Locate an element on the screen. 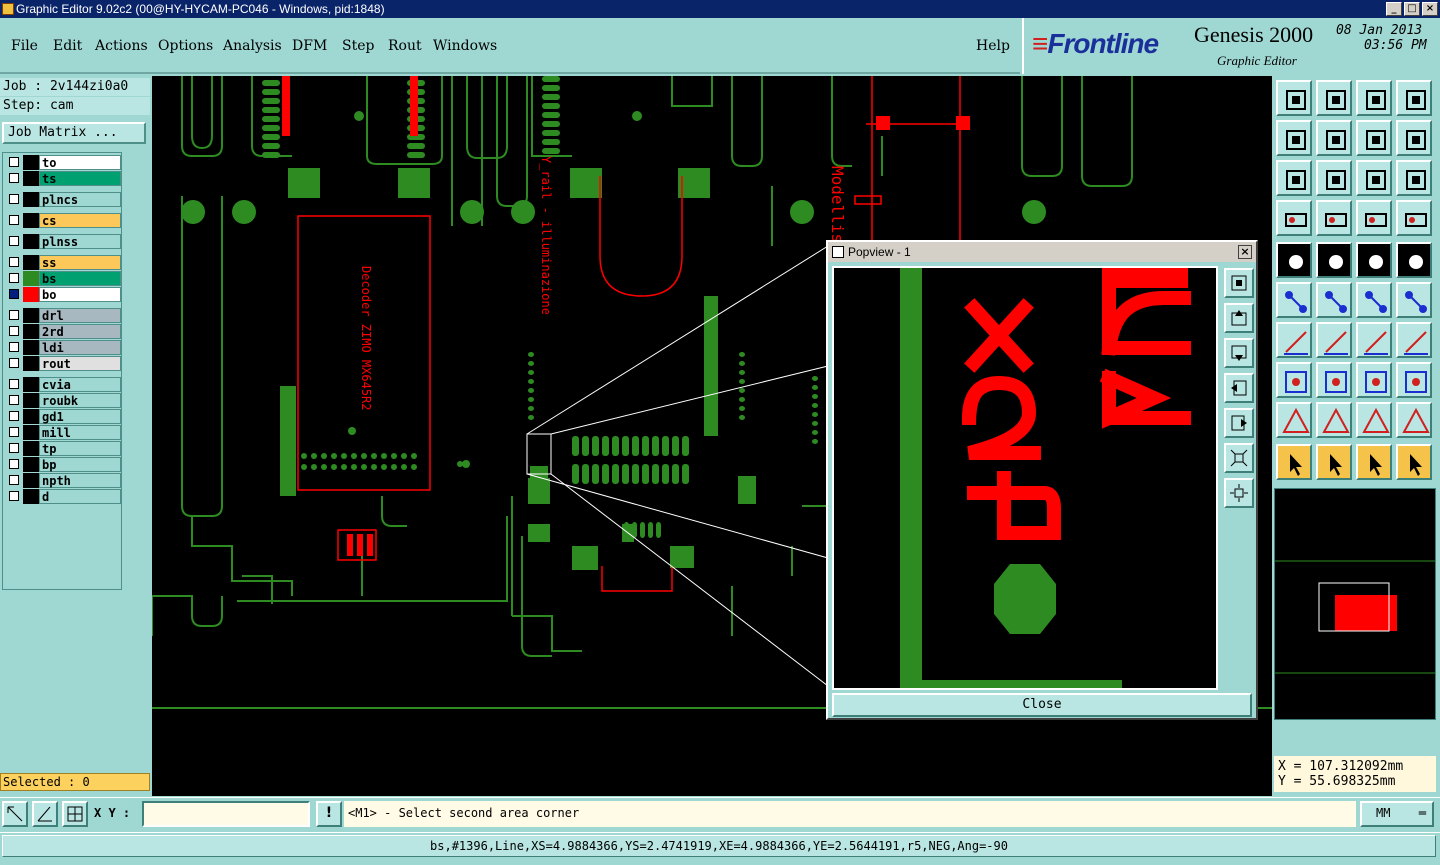 The image size is (1440, 865). pan-right-icon is located at coordinates (1334, 138).